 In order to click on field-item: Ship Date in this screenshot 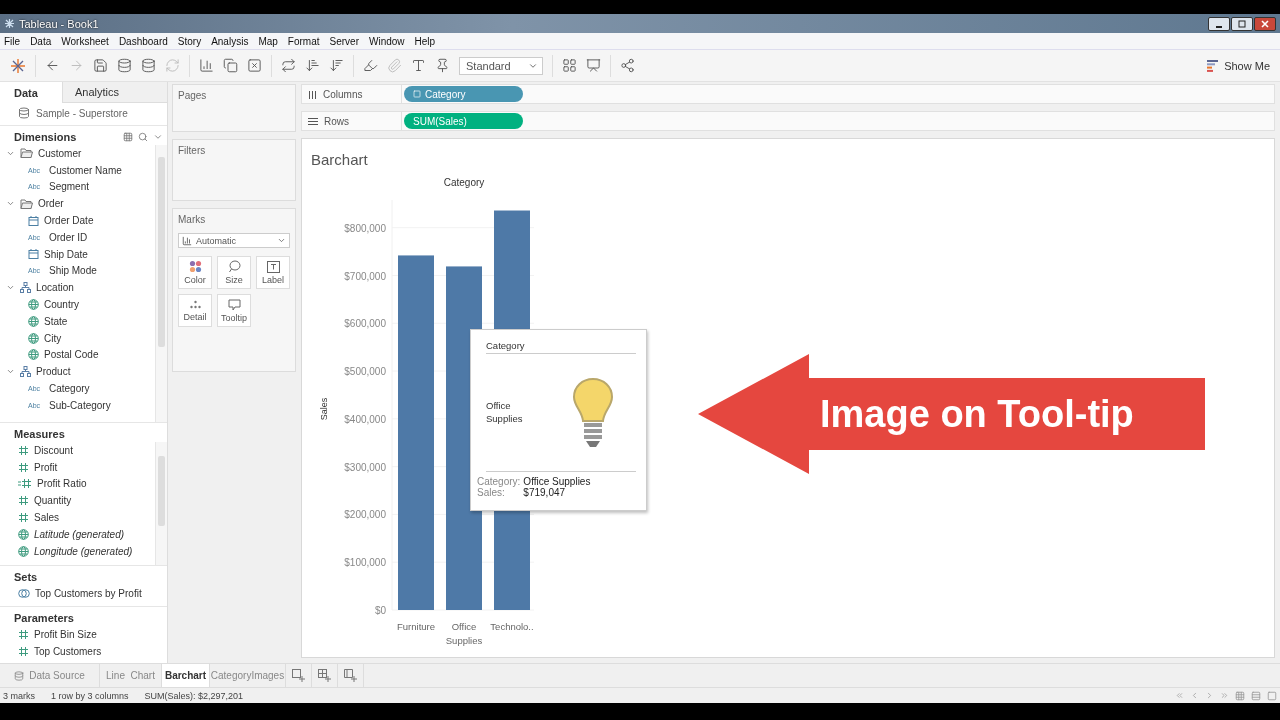, I will do `click(66, 254)`.